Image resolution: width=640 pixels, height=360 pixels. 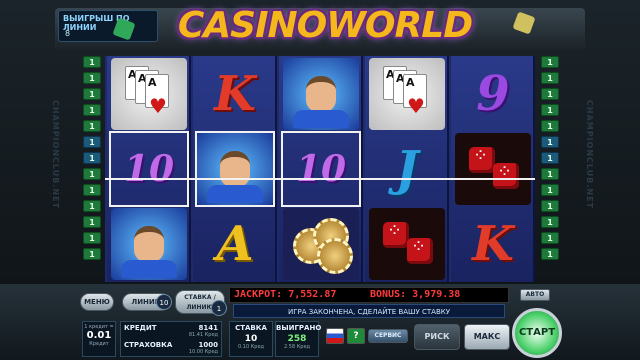 I want to click on won-sub: 2.58 Кред, so click(x=297, y=347).